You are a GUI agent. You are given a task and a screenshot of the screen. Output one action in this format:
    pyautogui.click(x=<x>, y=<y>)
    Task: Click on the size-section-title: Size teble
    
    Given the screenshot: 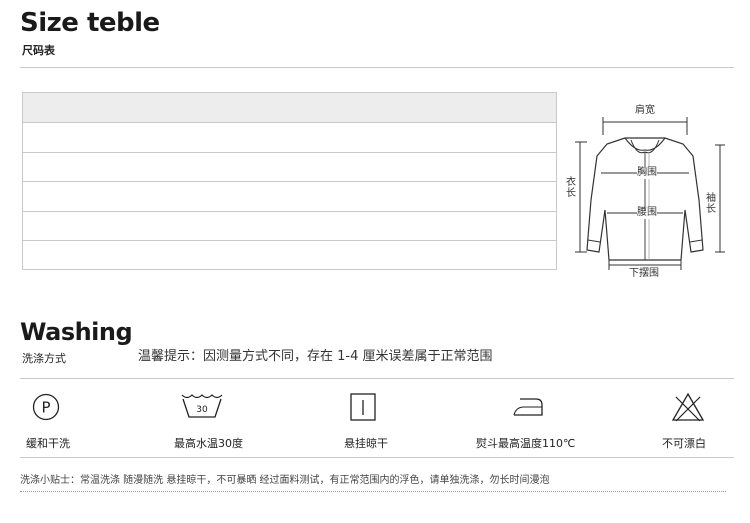 What is the action you would take?
    pyautogui.click(x=90, y=23)
    